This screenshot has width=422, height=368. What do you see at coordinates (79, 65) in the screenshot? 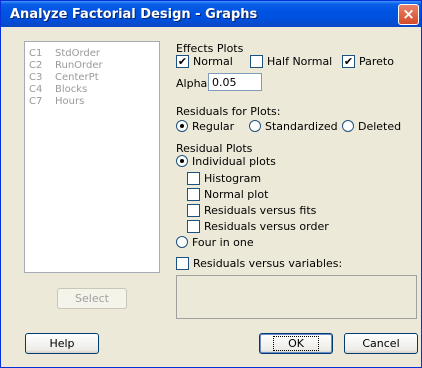
I see `column-name: RunOrder` at bounding box center [79, 65].